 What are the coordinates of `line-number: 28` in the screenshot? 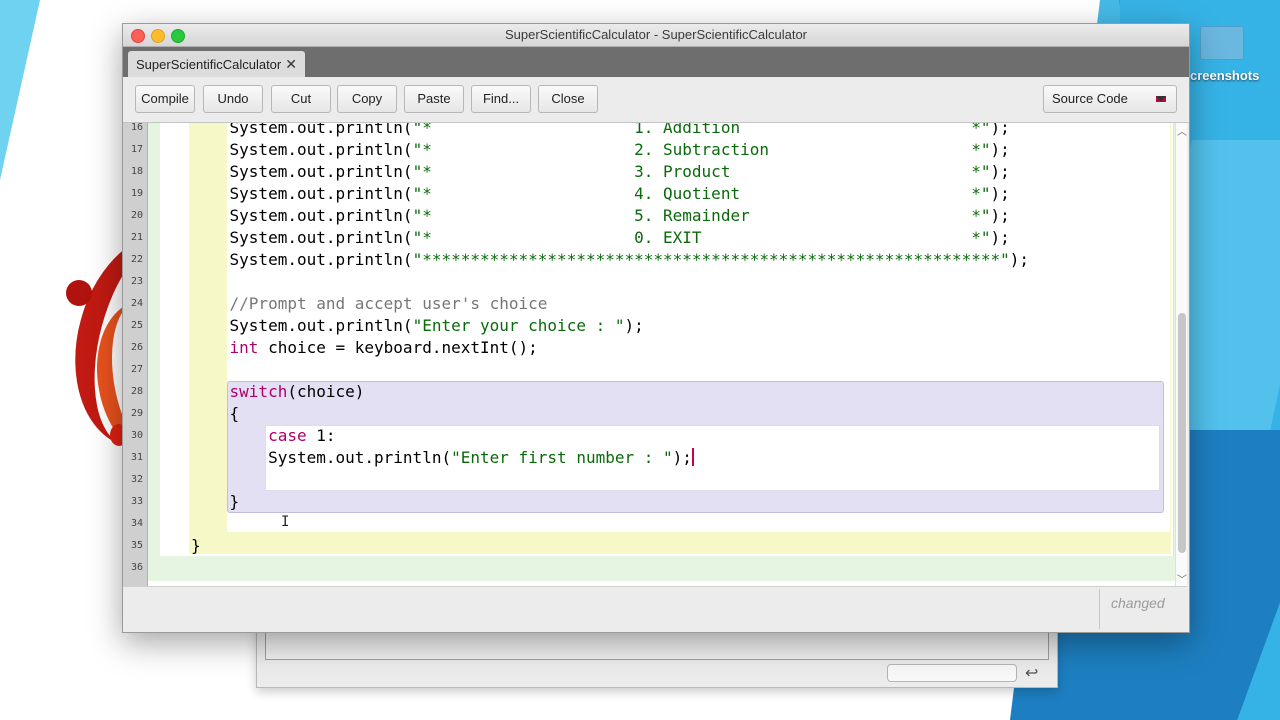 It's located at (136, 391).